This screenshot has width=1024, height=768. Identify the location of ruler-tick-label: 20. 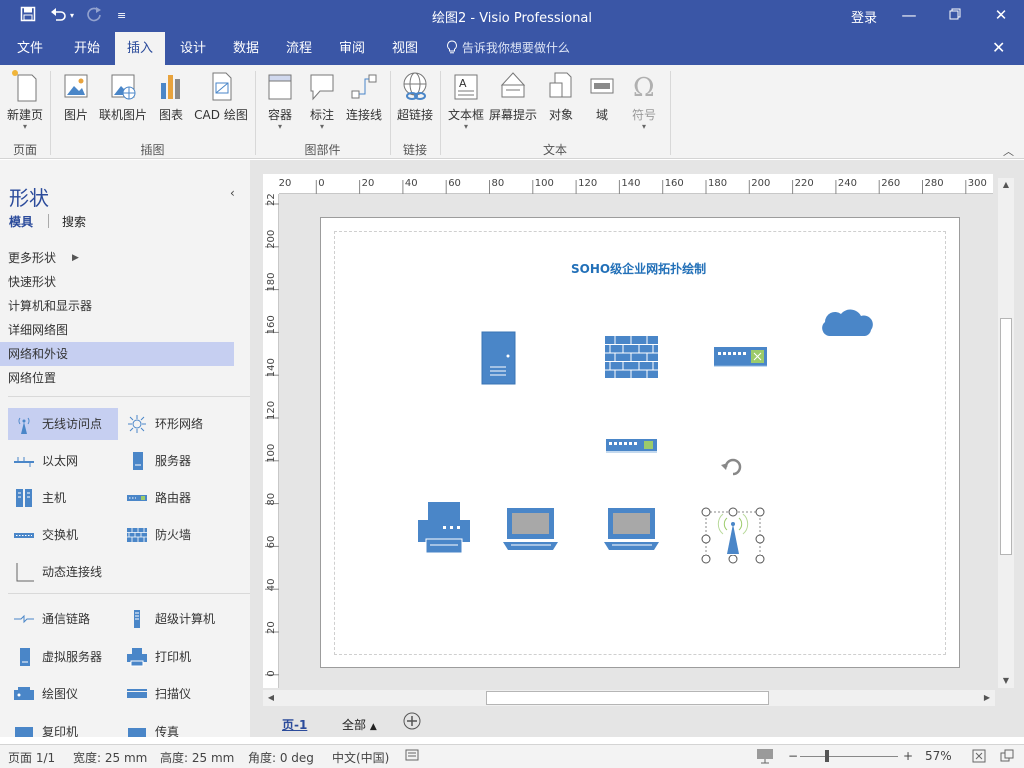
(368, 183).